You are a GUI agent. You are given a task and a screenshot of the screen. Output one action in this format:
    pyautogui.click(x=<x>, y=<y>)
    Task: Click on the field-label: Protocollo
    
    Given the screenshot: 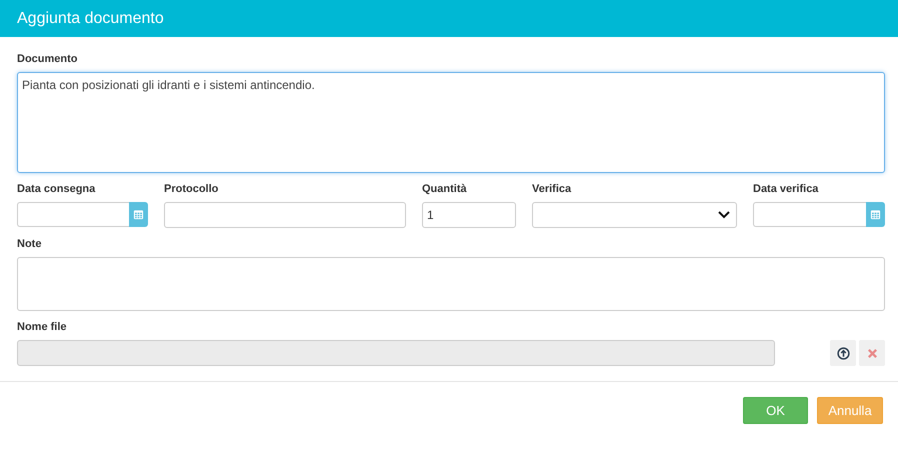 What is the action you would take?
    pyautogui.click(x=192, y=190)
    